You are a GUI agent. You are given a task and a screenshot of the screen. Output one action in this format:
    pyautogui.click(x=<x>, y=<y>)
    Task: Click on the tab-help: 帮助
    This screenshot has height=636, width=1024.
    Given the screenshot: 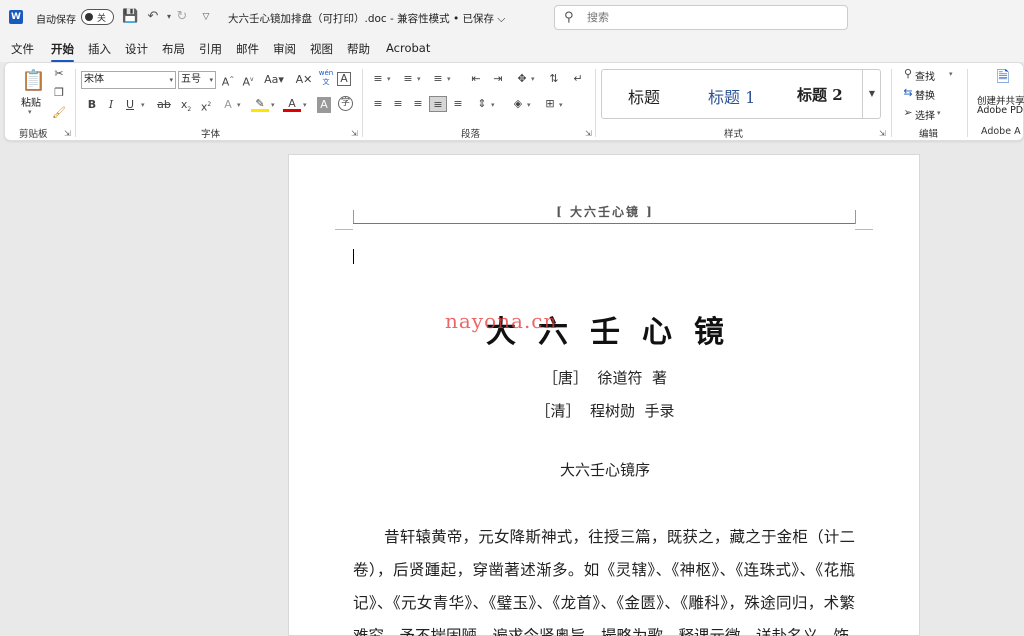 What is the action you would take?
    pyautogui.click(x=358, y=49)
    